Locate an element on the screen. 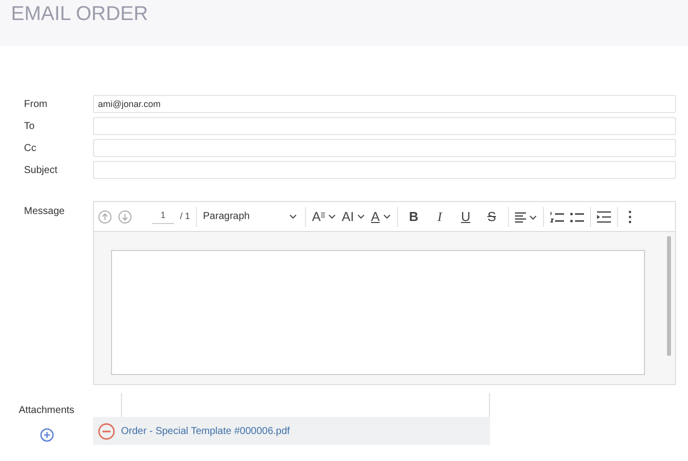  add-icon is located at coordinates (47, 435).